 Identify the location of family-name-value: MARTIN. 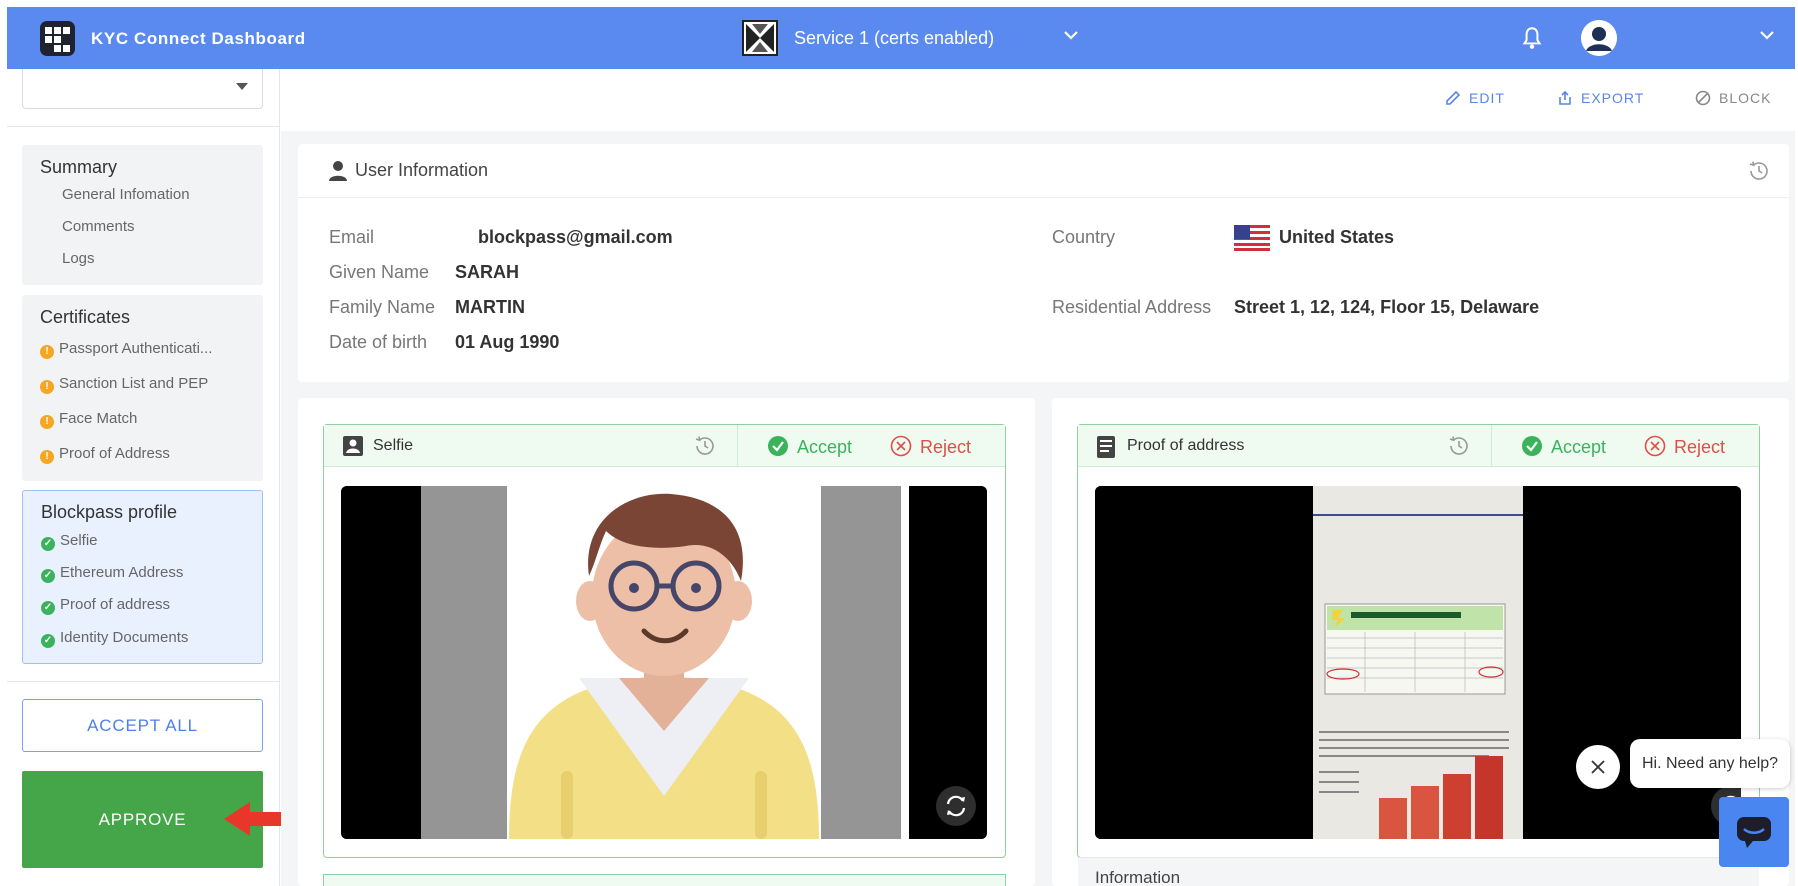
(490, 307).